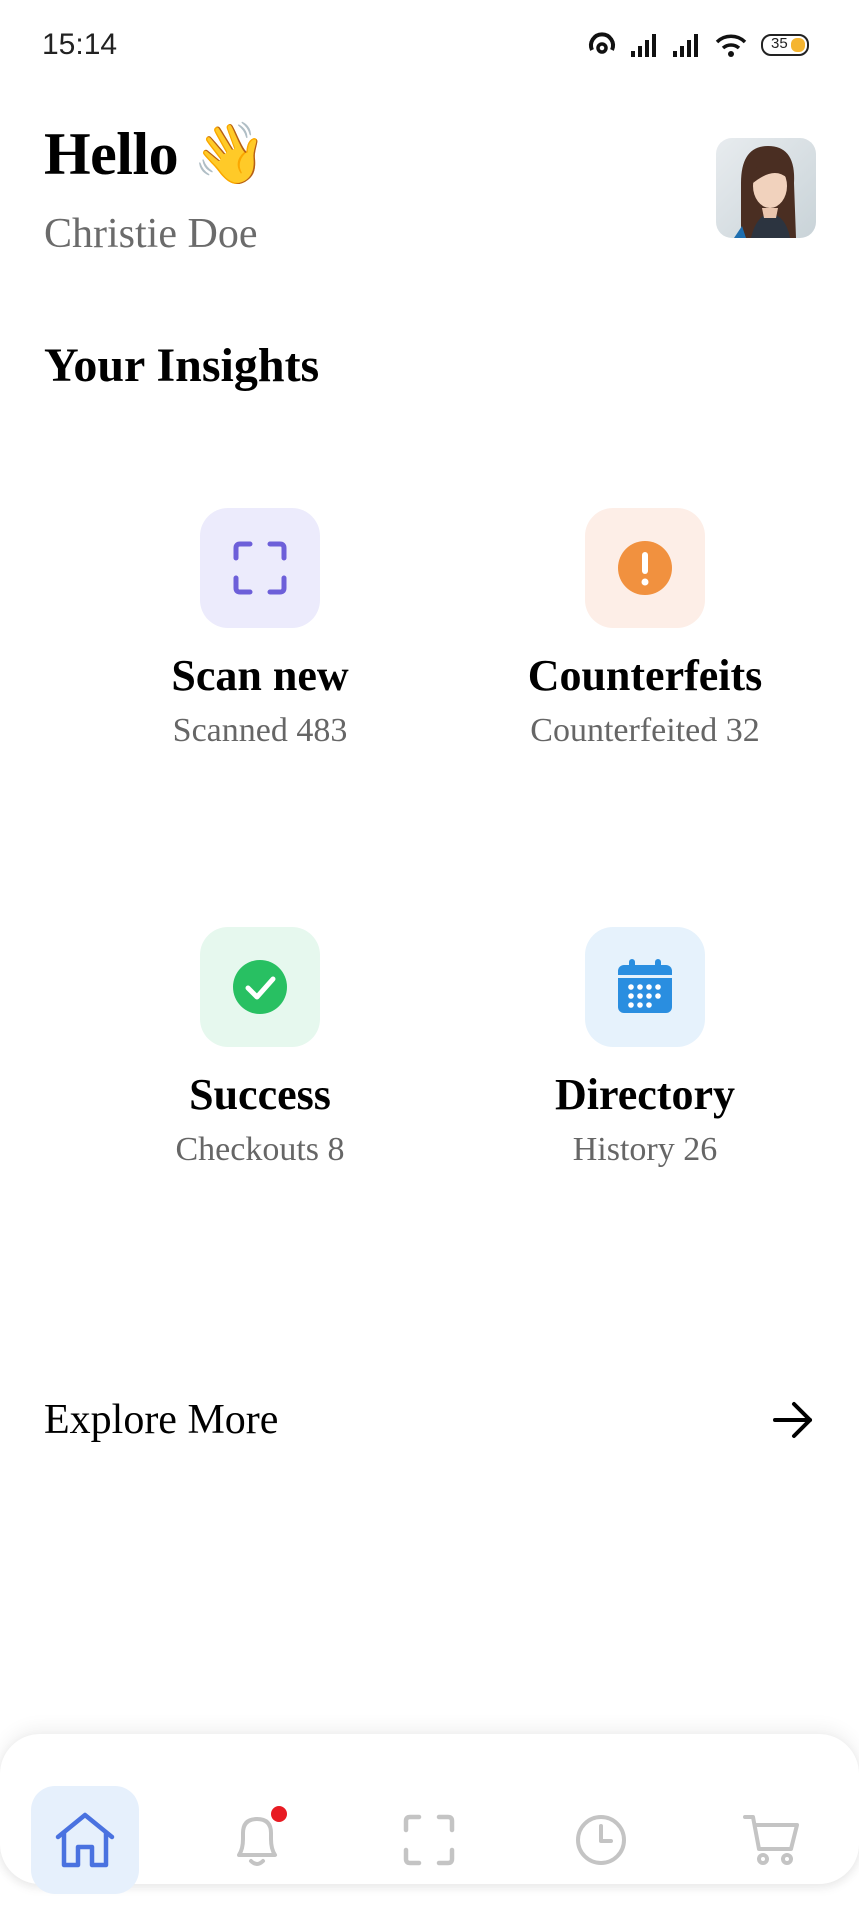 This screenshot has height=1908, width=859. What do you see at coordinates (645, 1094) in the screenshot?
I see `card-title: Directory` at bounding box center [645, 1094].